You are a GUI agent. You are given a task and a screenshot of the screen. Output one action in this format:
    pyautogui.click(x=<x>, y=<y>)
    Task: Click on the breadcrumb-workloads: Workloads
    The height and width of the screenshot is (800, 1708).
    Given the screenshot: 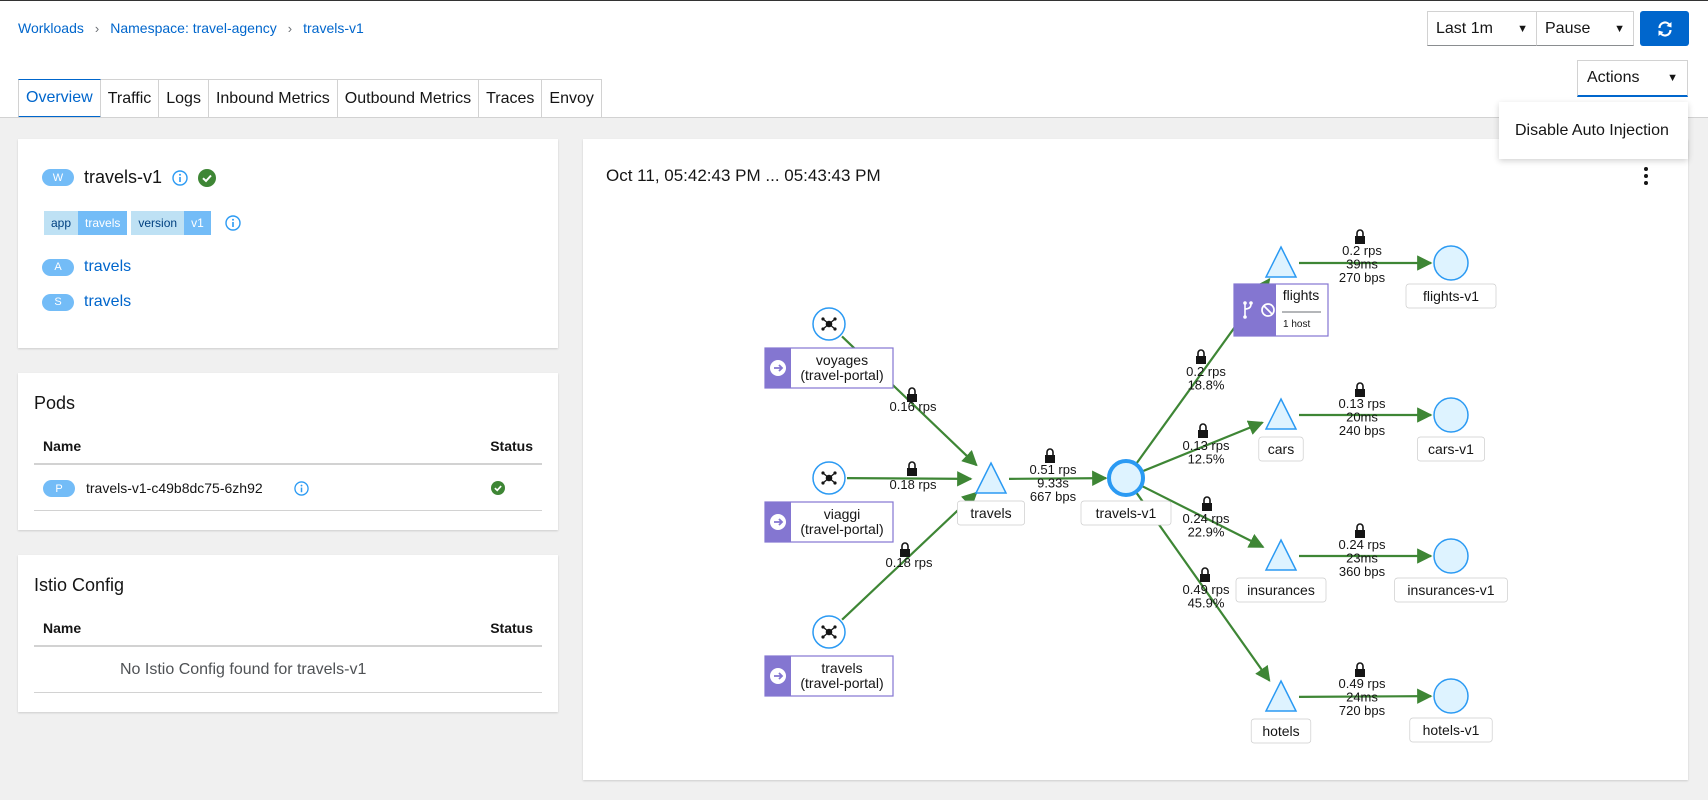 What is the action you would take?
    pyautogui.click(x=51, y=28)
    